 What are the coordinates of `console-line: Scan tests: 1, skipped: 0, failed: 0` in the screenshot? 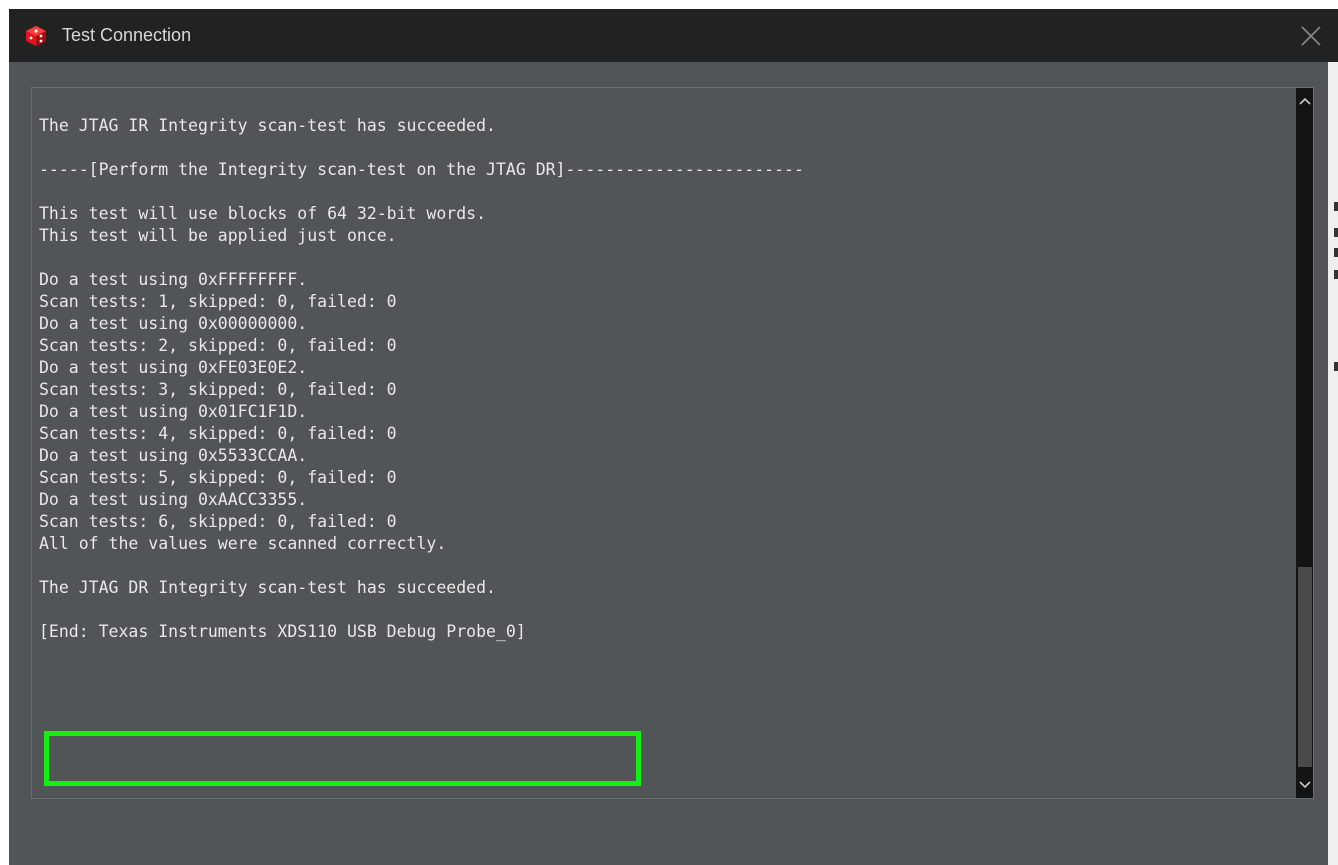 It's located at (218, 301).